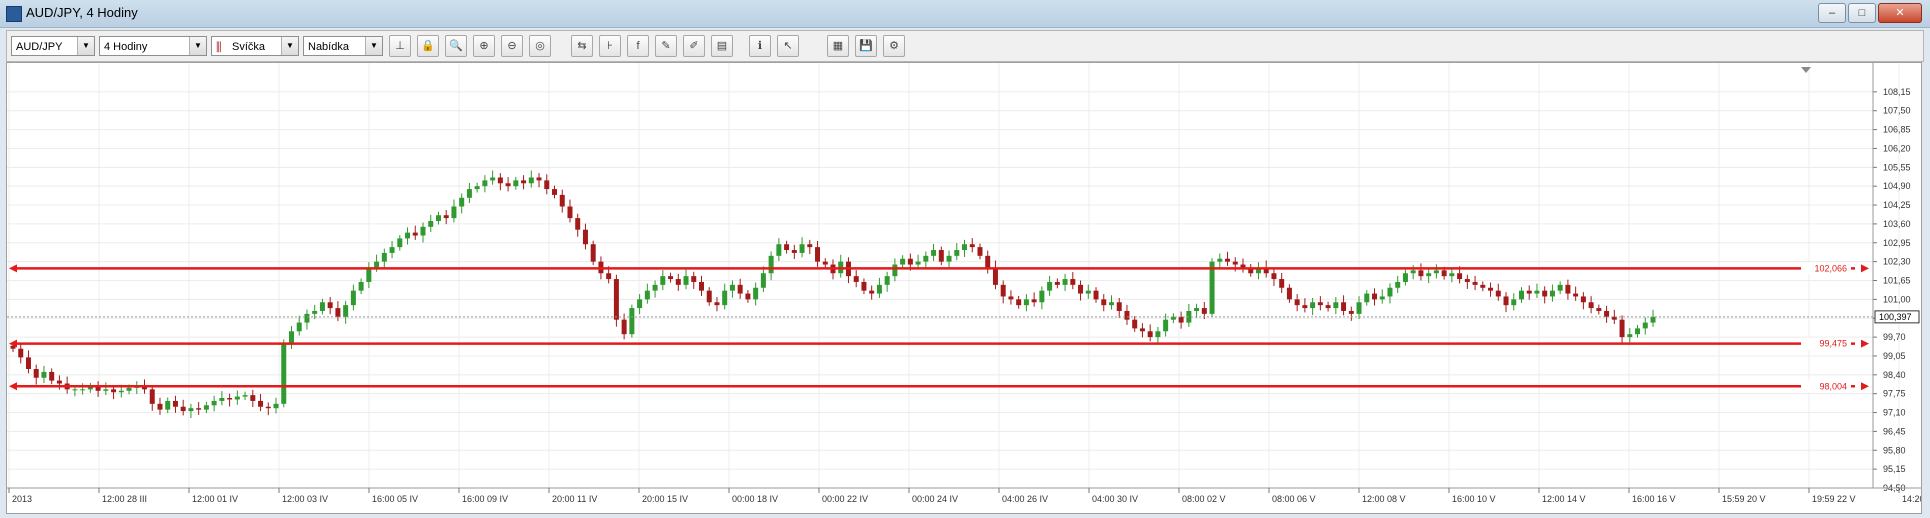  What do you see at coordinates (289, 46) in the screenshot?
I see `chevron-down-icon: ▼` at bounding box center [289, 46].